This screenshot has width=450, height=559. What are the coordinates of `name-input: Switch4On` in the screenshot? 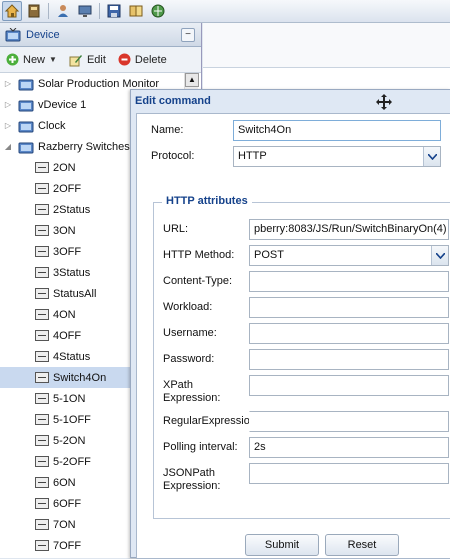 It's located at (337, 130).